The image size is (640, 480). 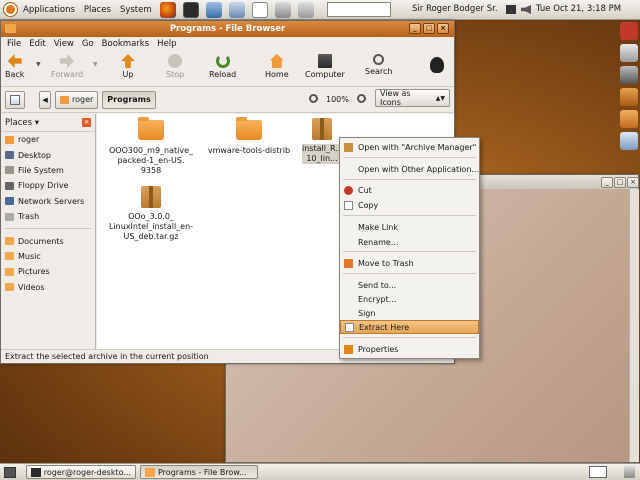 I want to click on menu-item-copy: Copy, so click(x=409, y=205).